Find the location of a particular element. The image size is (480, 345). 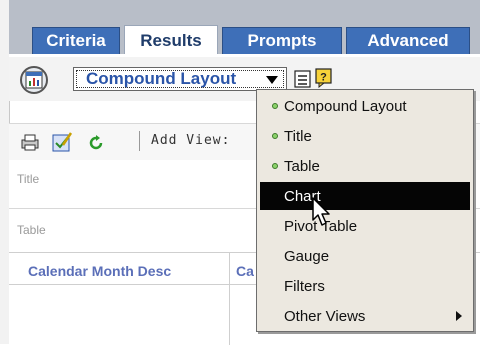

mouse-pointer-icon is located at coordinates (323, 212).